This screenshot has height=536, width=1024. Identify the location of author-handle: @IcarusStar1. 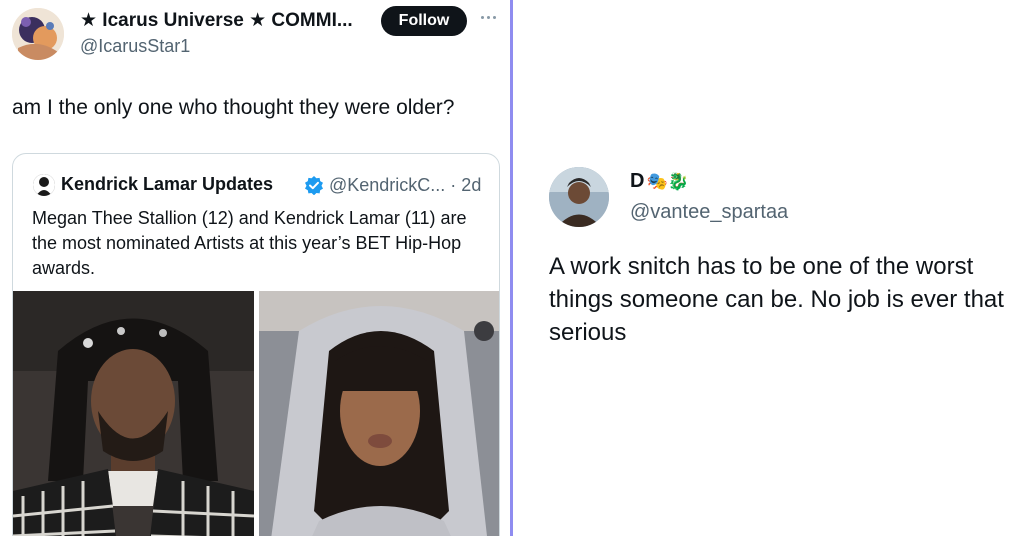
(135, 46).